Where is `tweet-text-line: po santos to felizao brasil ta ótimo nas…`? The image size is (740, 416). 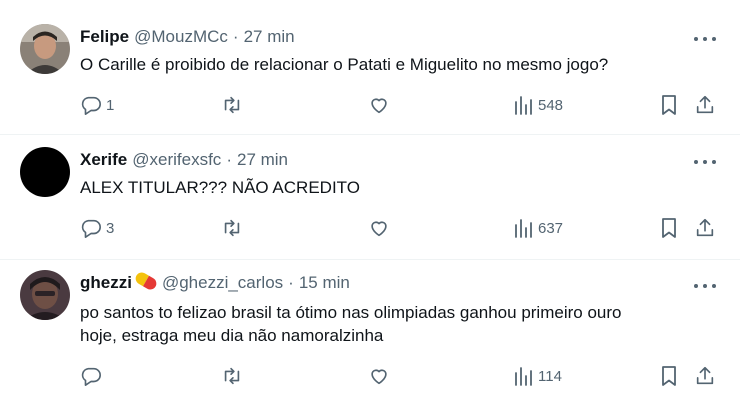
tweet-text-line: po santos to felizao brasil ta ótimo nas… is located at coordinates (351, 312).